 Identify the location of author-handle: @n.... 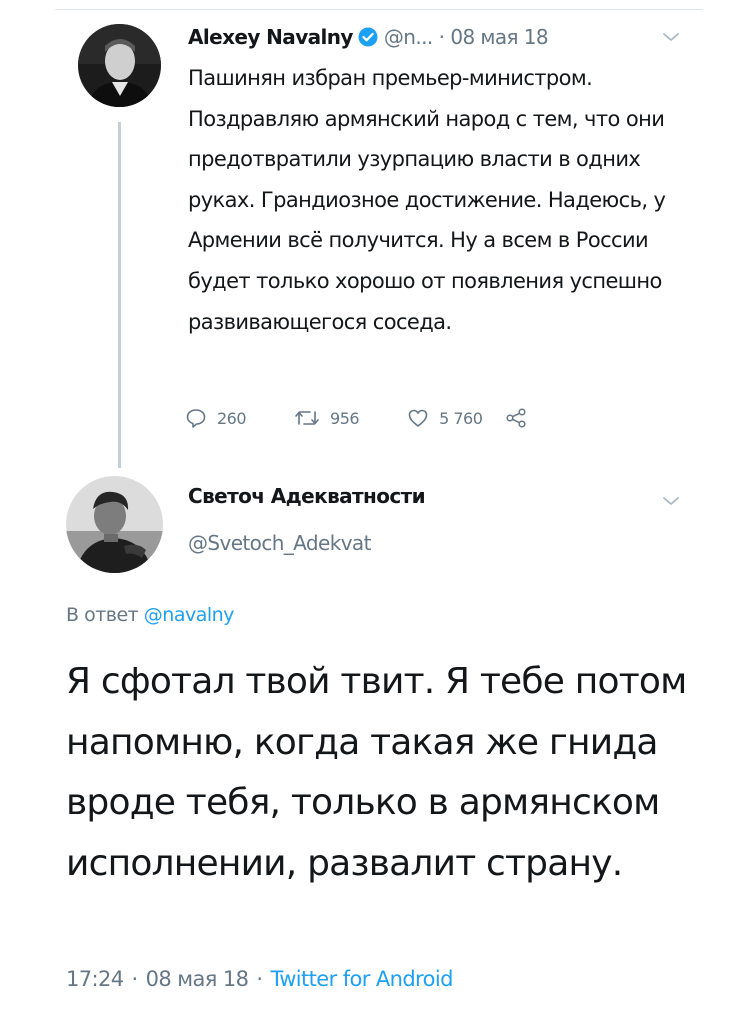
(408, 37).